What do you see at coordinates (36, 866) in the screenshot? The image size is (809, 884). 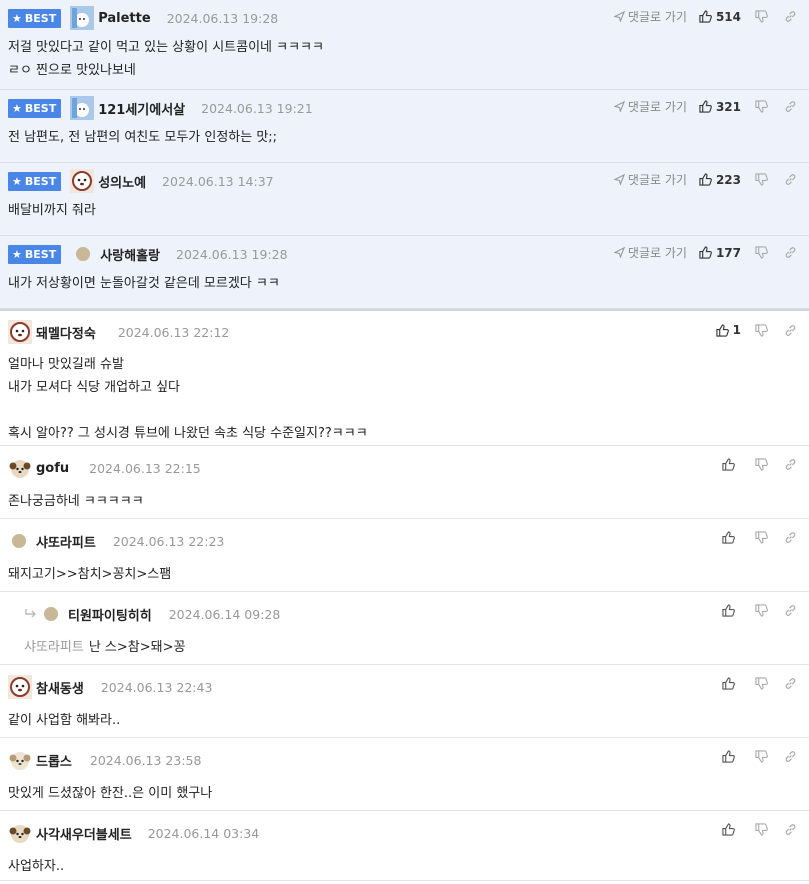 I see `comment-body: 사업하자..` at bounding box center [36, 866].